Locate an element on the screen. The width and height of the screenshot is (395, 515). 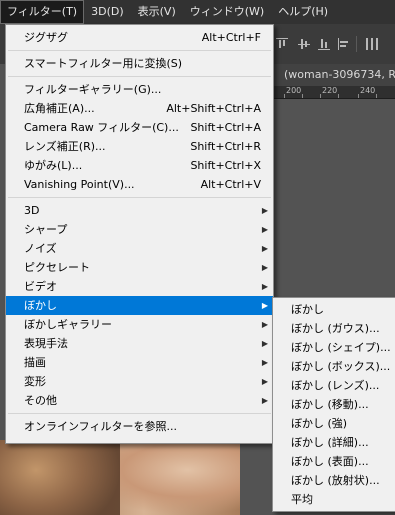
menu-item-liquify: ゆがみ(L)... Shift+Ctrl+X is located at coordinates (139, 165).